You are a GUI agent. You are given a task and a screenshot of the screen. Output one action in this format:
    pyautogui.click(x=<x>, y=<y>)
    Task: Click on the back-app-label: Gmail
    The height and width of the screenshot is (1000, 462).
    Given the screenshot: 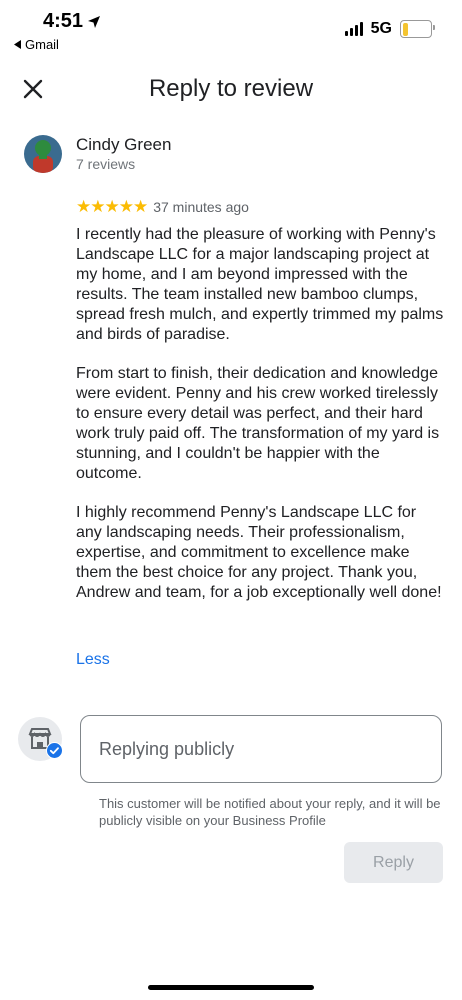 What is the action you would take?
    pyautogui.click(x=42, y=44)
    